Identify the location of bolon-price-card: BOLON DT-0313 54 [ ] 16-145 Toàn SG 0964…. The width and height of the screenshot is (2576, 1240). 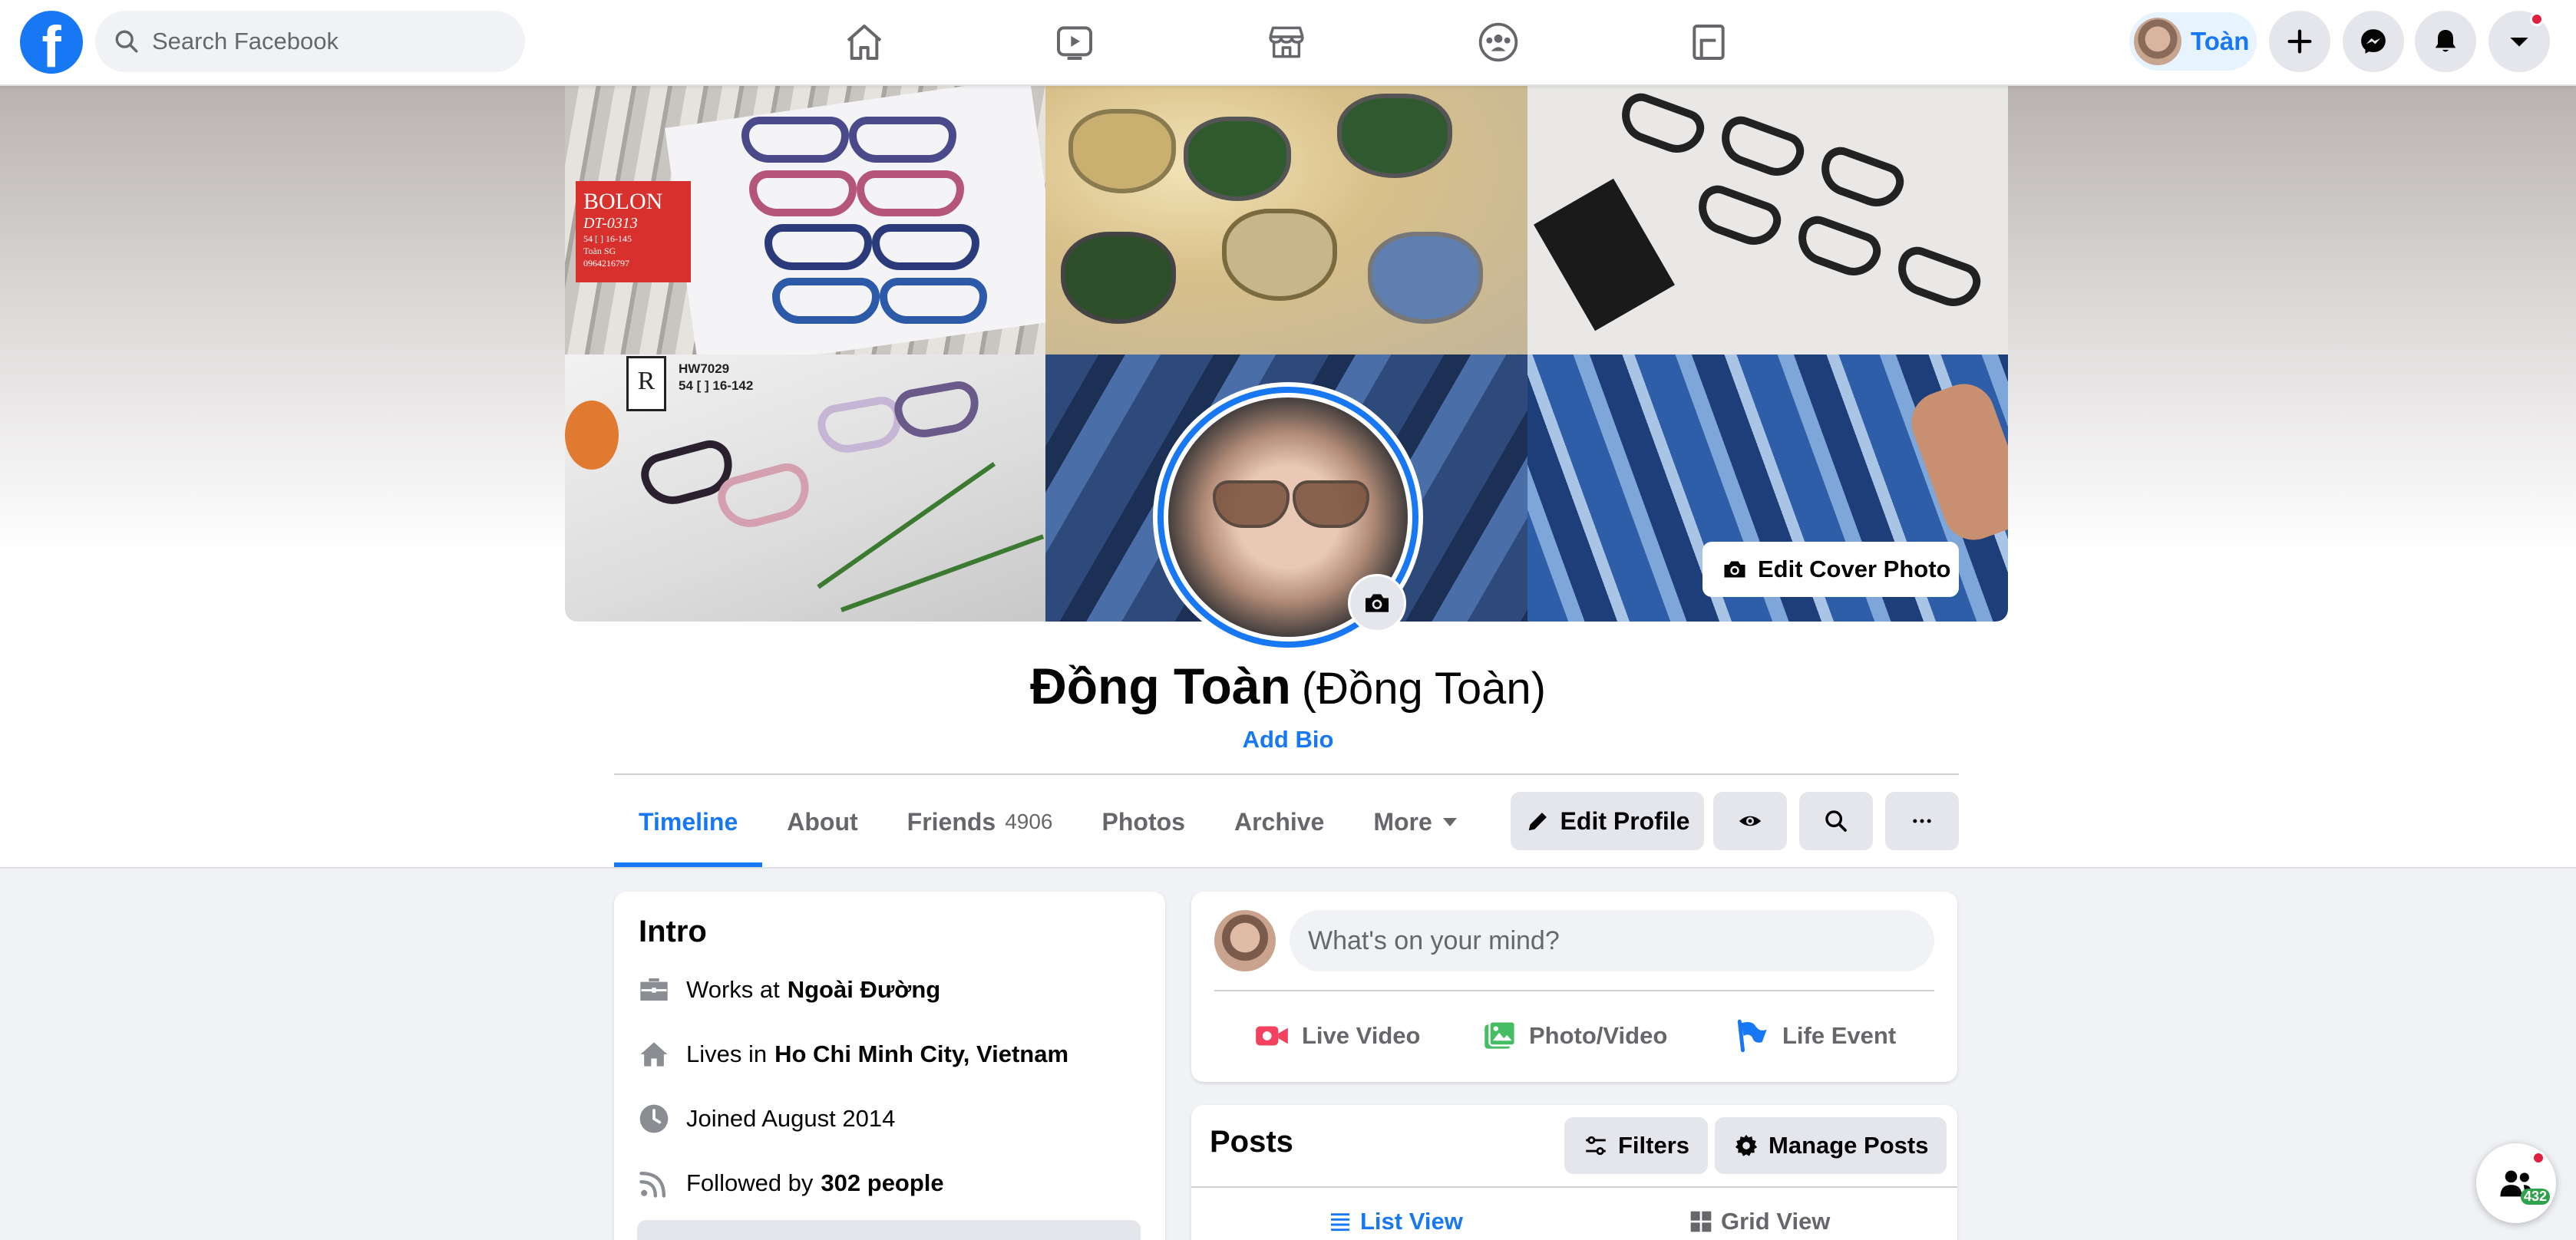
(633, 231).